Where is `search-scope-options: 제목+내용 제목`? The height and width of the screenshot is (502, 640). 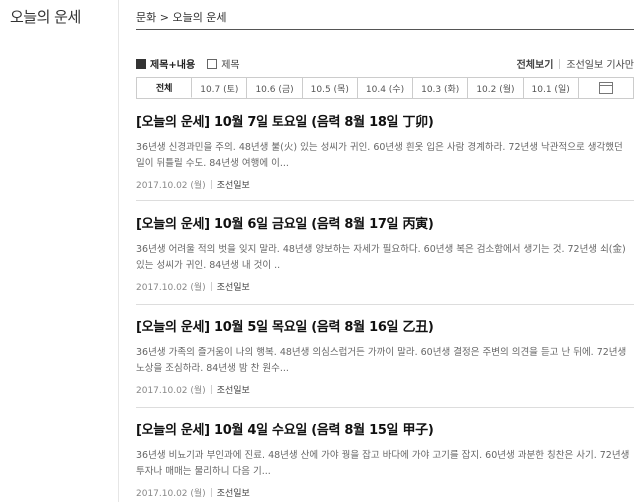 search-scope-options: 제목+내용 제목 is located at coordinates (194, 63).